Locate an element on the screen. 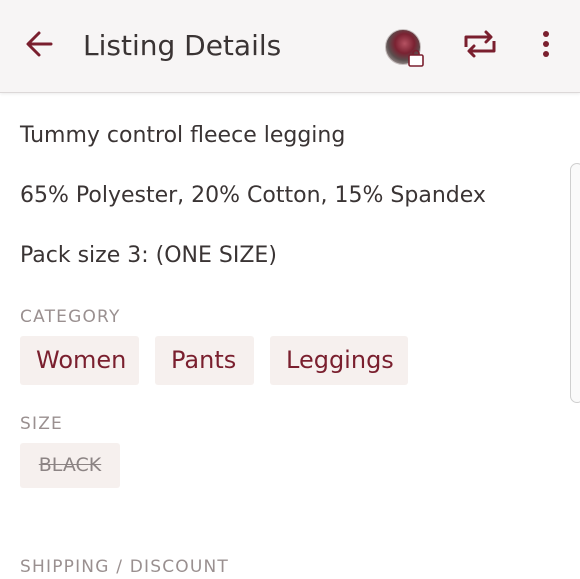 Image resolution: width=580 pixels, height=579 pixels. description-line: Pack size 3: (ONE SIZE) is located at coordinates (148, 255).